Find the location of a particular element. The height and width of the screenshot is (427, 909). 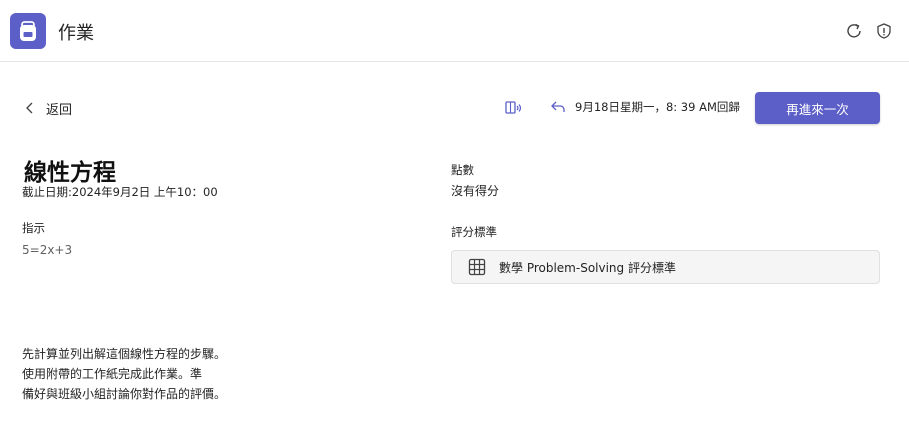

backpack-icon is located at coordinates (28, 31).